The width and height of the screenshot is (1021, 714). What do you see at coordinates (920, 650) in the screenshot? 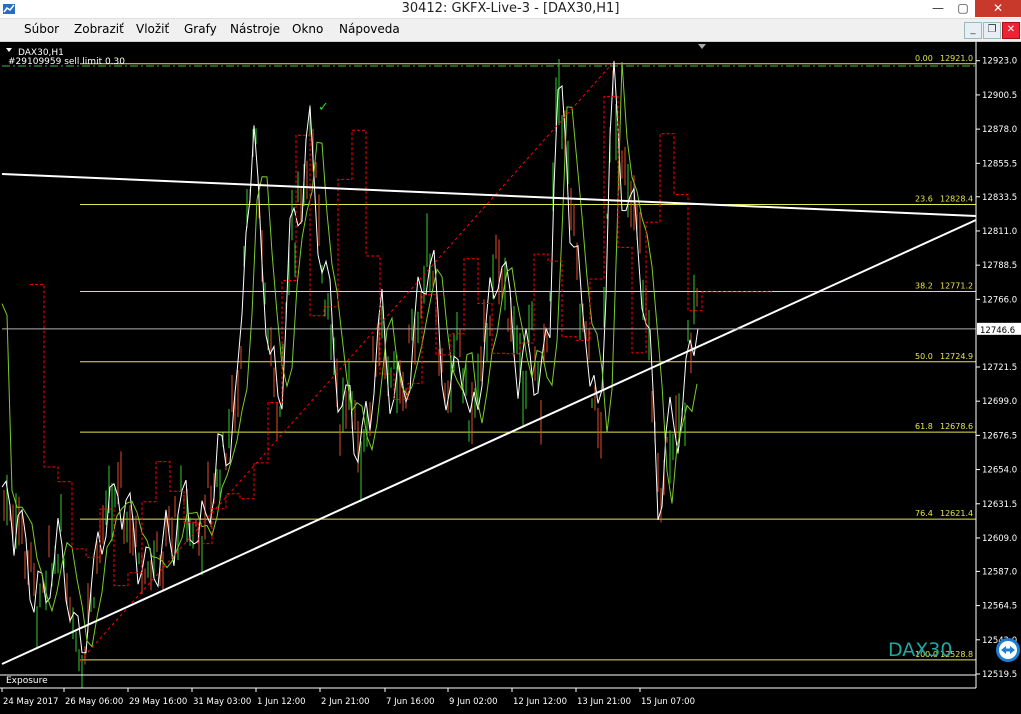
I see `symbol-watermark: DAX30` at bounding box center [920, 650].